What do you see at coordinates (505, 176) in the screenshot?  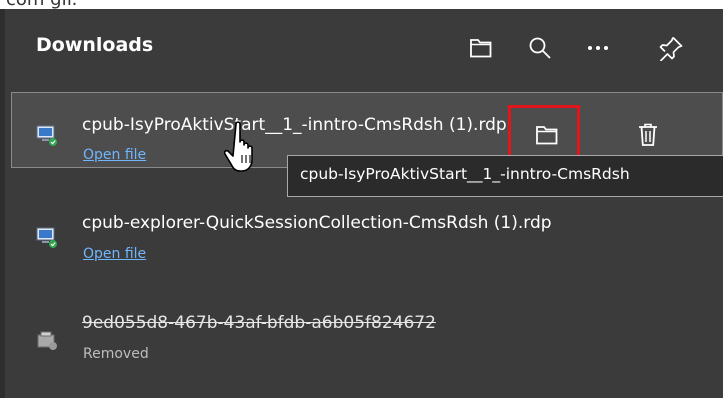 I see `file-name-tooltip: cpub-IsyProAktivStart__1_-inntro-CmsRdsh` at bounding box center [505, 176].